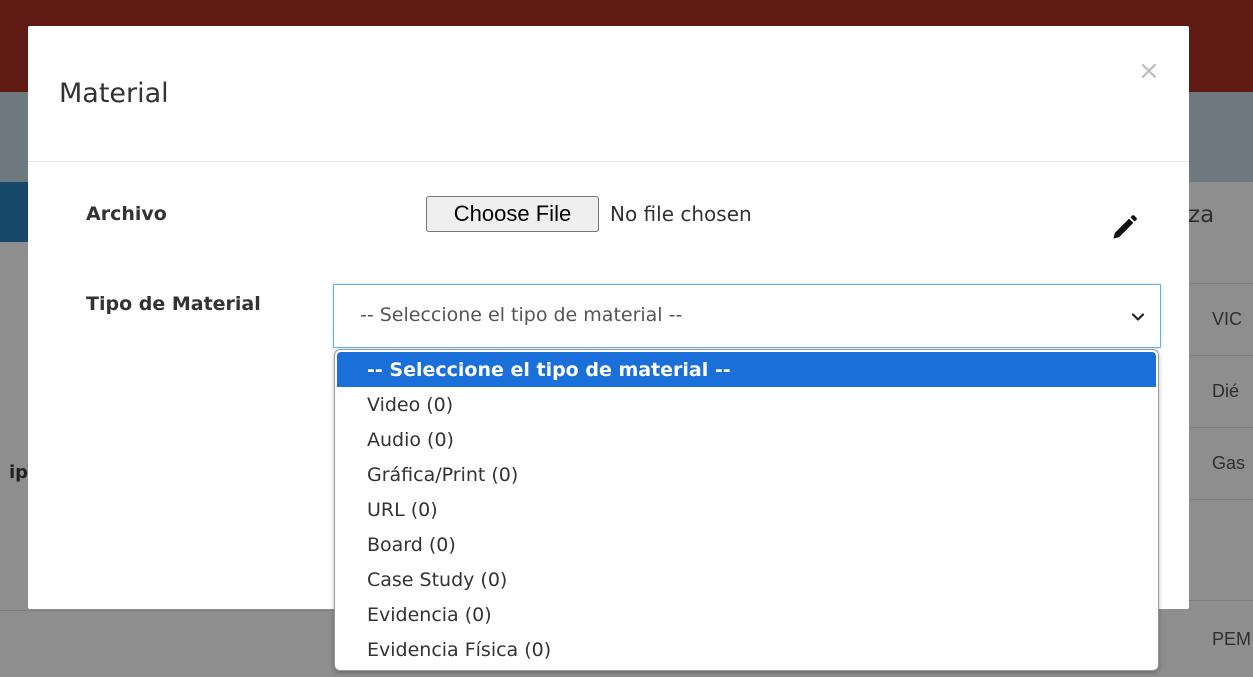  Describe the element at coordinates (746, 614) in the screenshot. I see `dropdown-option: Evidencia (0)` at that location.